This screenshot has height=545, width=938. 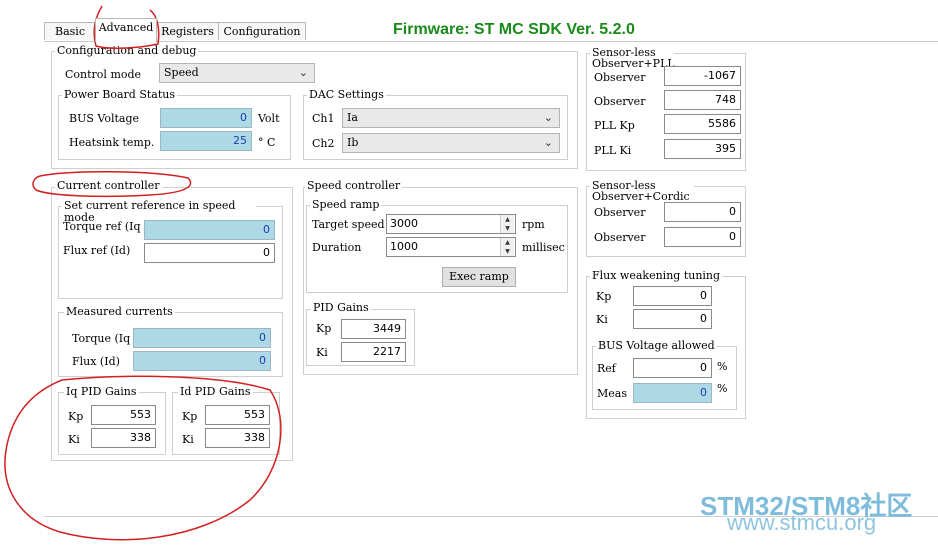 I want to click on tab-advanced: Advanced, so click(x=126, y=30).